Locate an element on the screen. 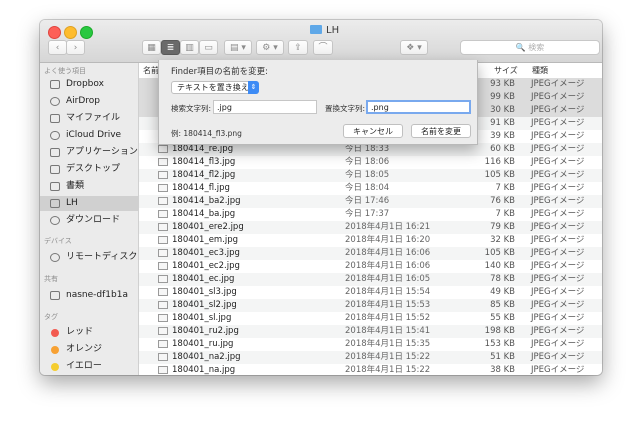  sidebar-item-icloud-drive: iCloud Drive is located at coordinates (89, 135).